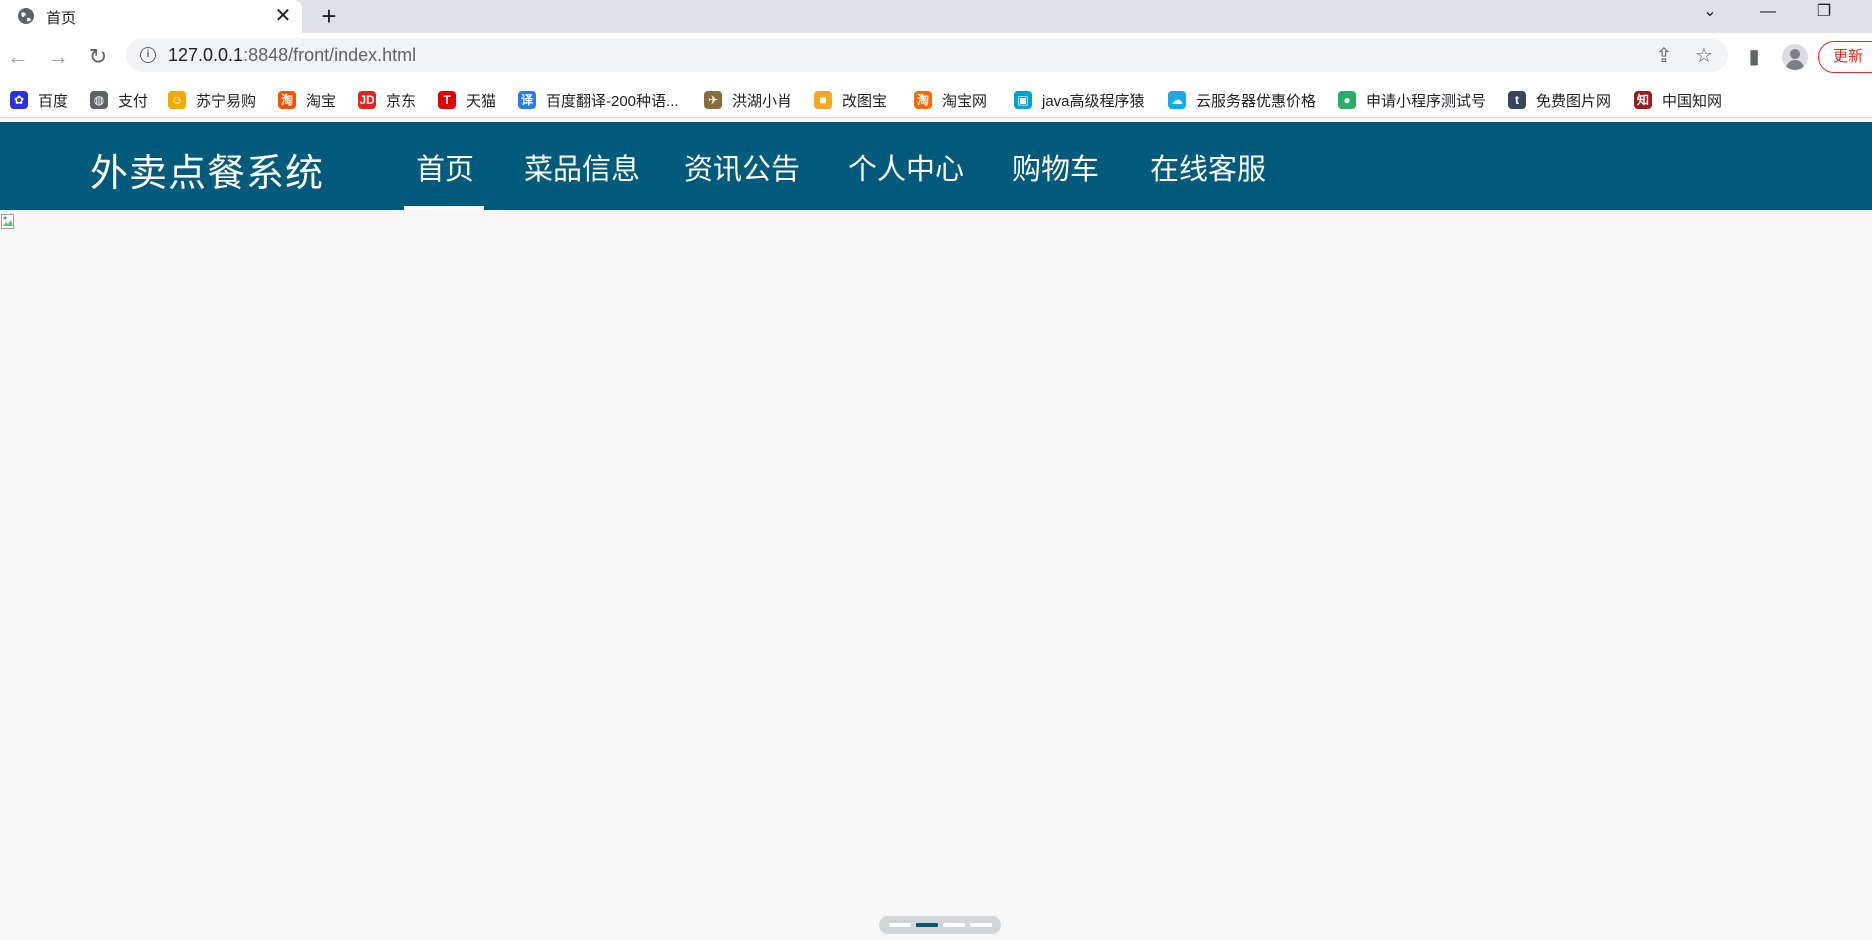 This screenshot has height=940, width=1872. Describe the element at coordinates (940, 925) in the screenshot. I see `carousel-indicator` at that location.